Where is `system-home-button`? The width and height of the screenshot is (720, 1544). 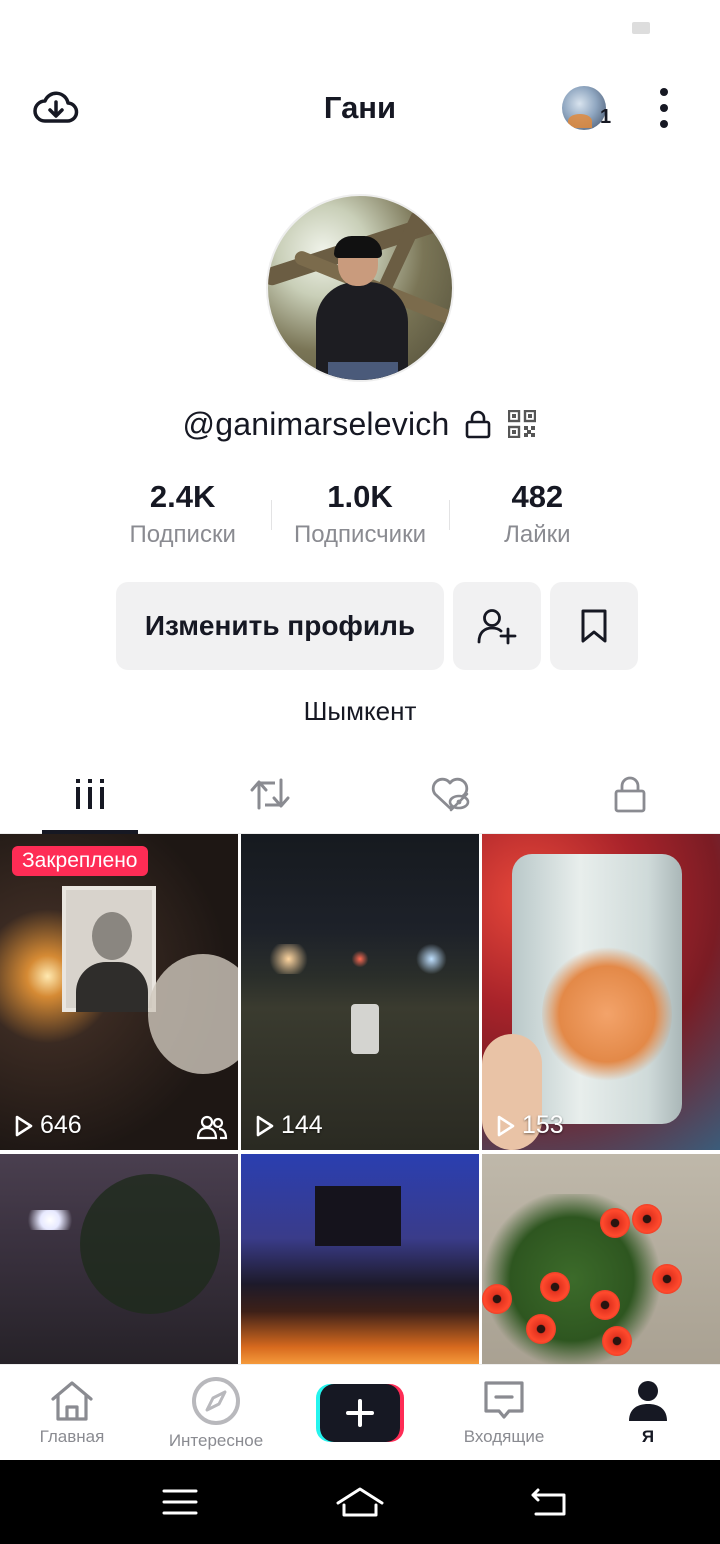 system-home-button is located at coordinates (360, 1502).